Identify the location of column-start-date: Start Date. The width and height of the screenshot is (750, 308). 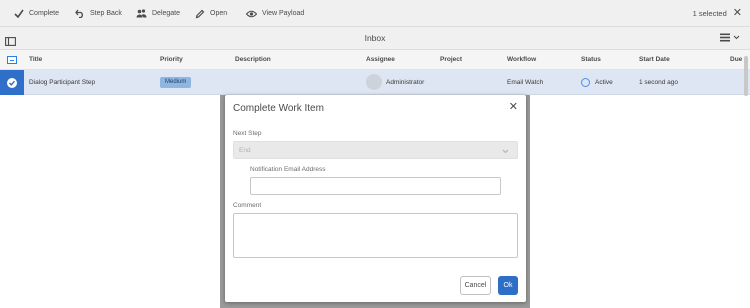
(654, 60).